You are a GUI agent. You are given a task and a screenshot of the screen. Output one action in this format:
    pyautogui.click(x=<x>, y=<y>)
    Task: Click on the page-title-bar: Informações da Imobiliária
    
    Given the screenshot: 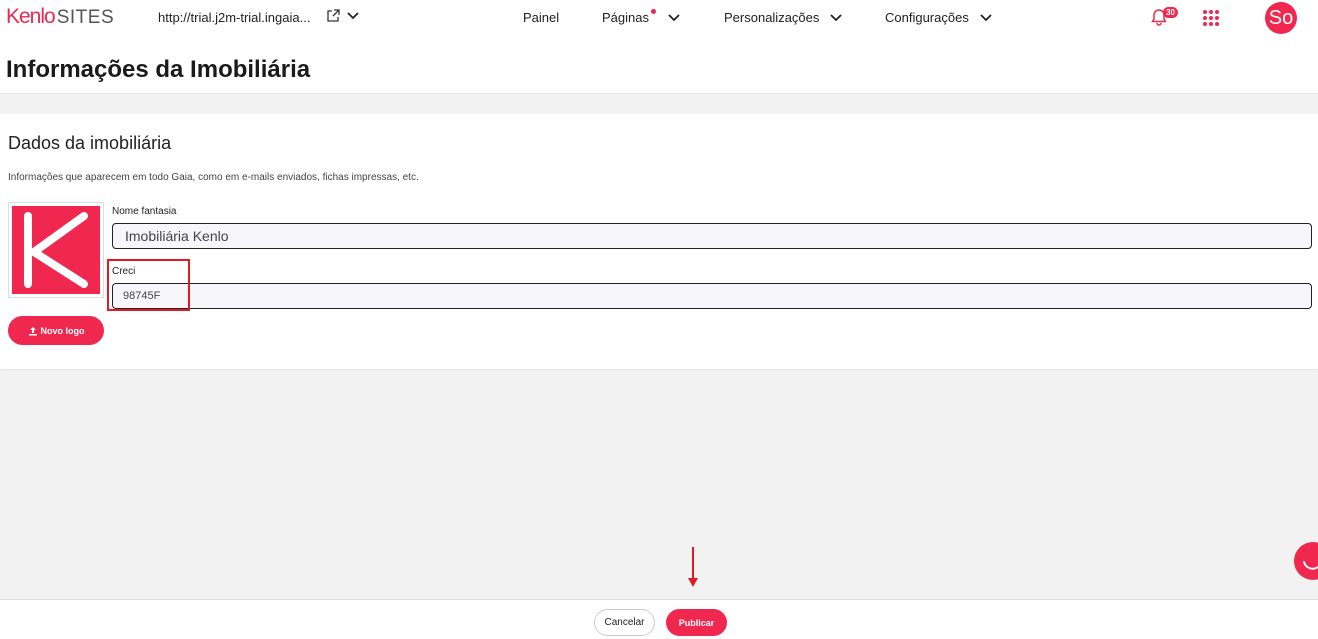 What is the action you would take?
    pyautogui.click(x=659, y=65)
    